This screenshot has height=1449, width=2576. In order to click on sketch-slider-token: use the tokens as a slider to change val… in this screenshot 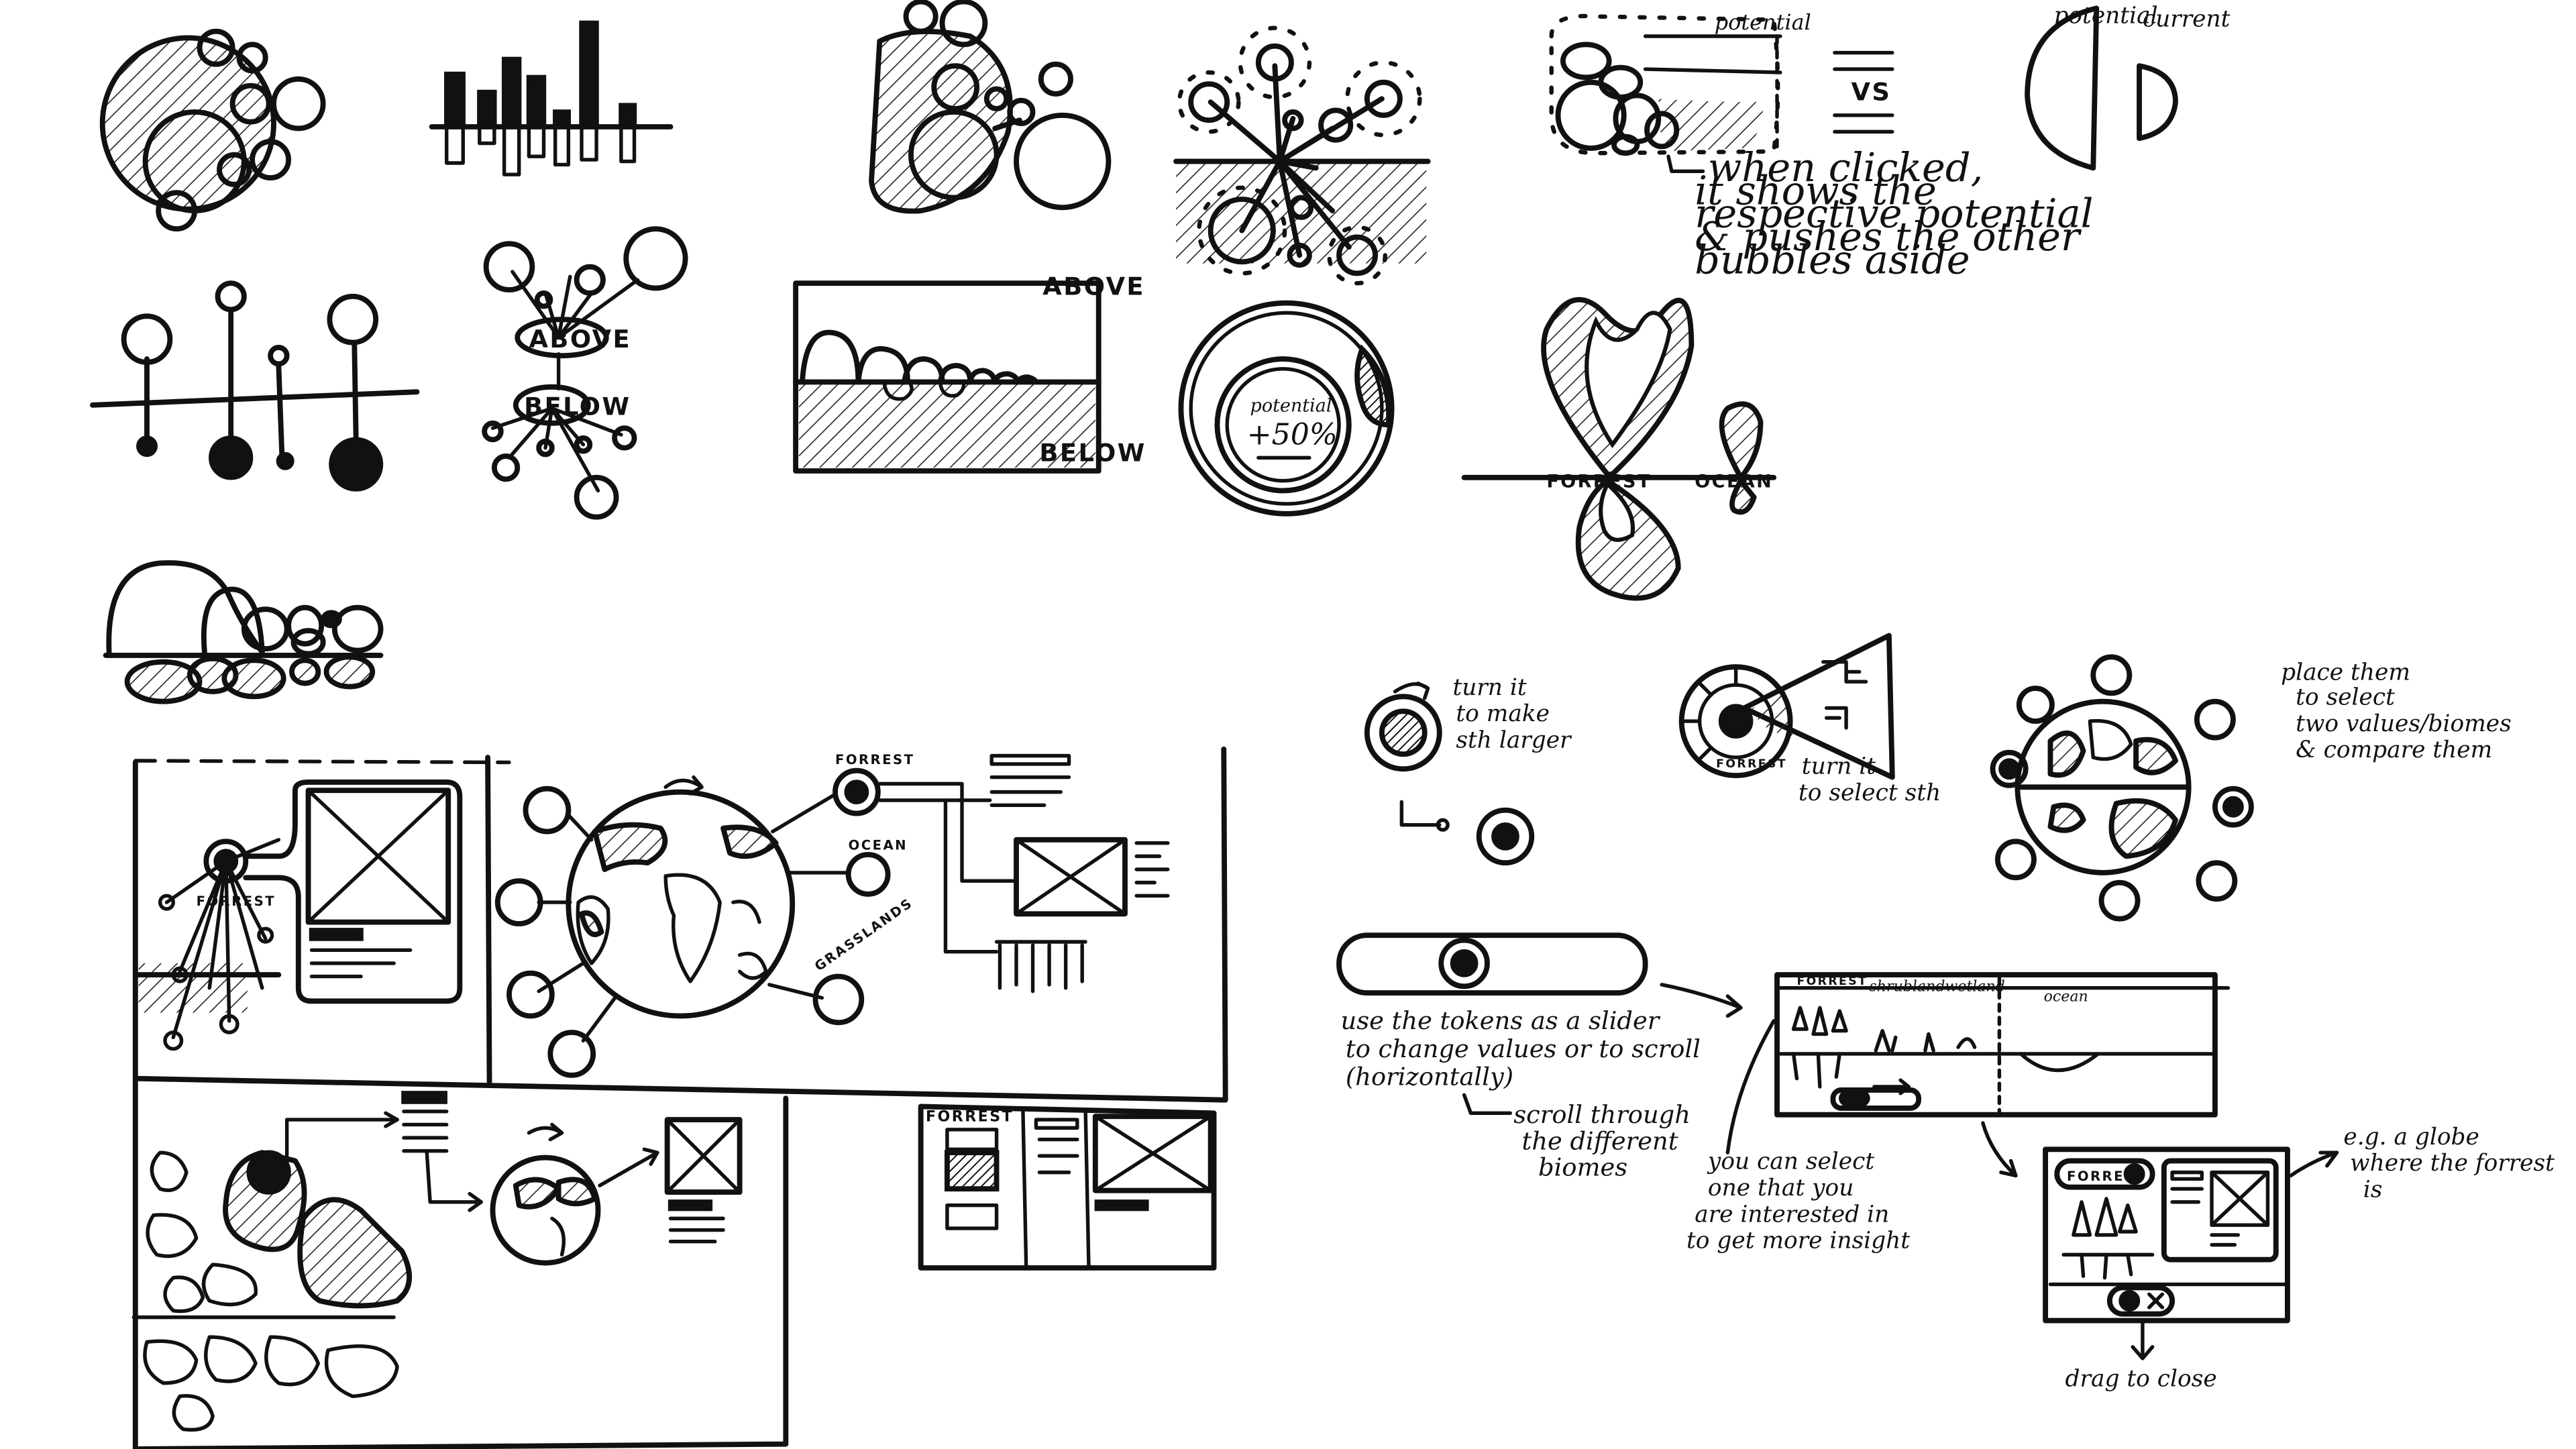, I will do `click(1539, 1057)`.